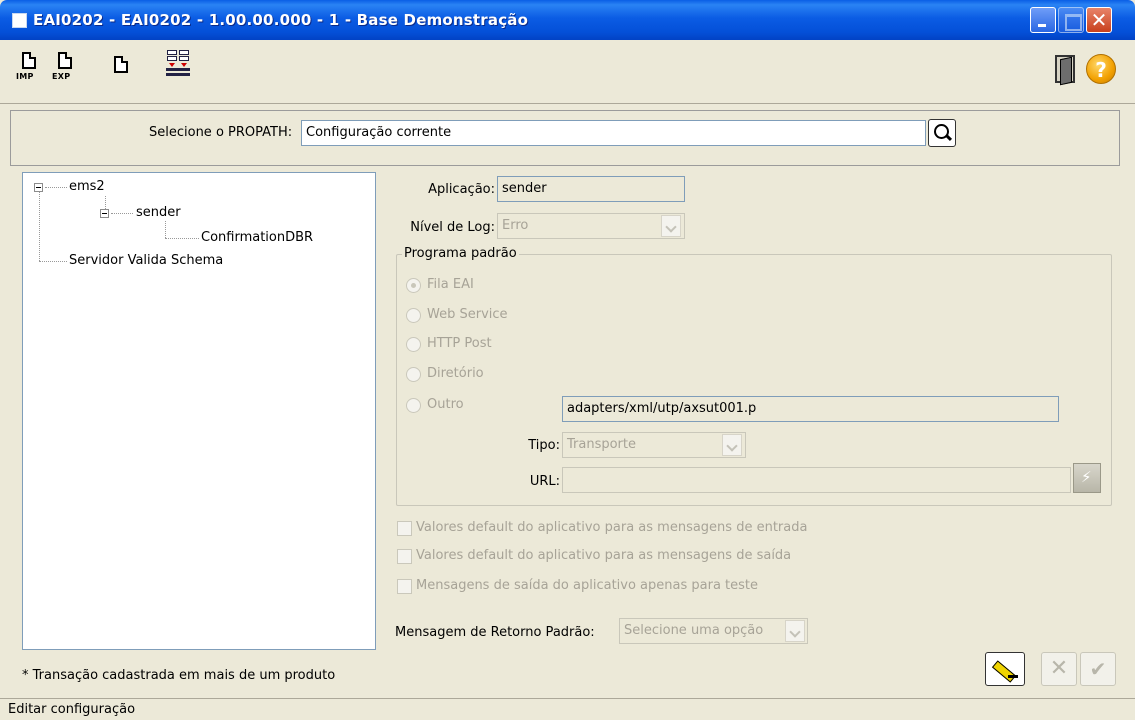 The width and height of the screenshot is (1135, 720). I want to click on tipo-label: Tipo:, so click(544, 445).